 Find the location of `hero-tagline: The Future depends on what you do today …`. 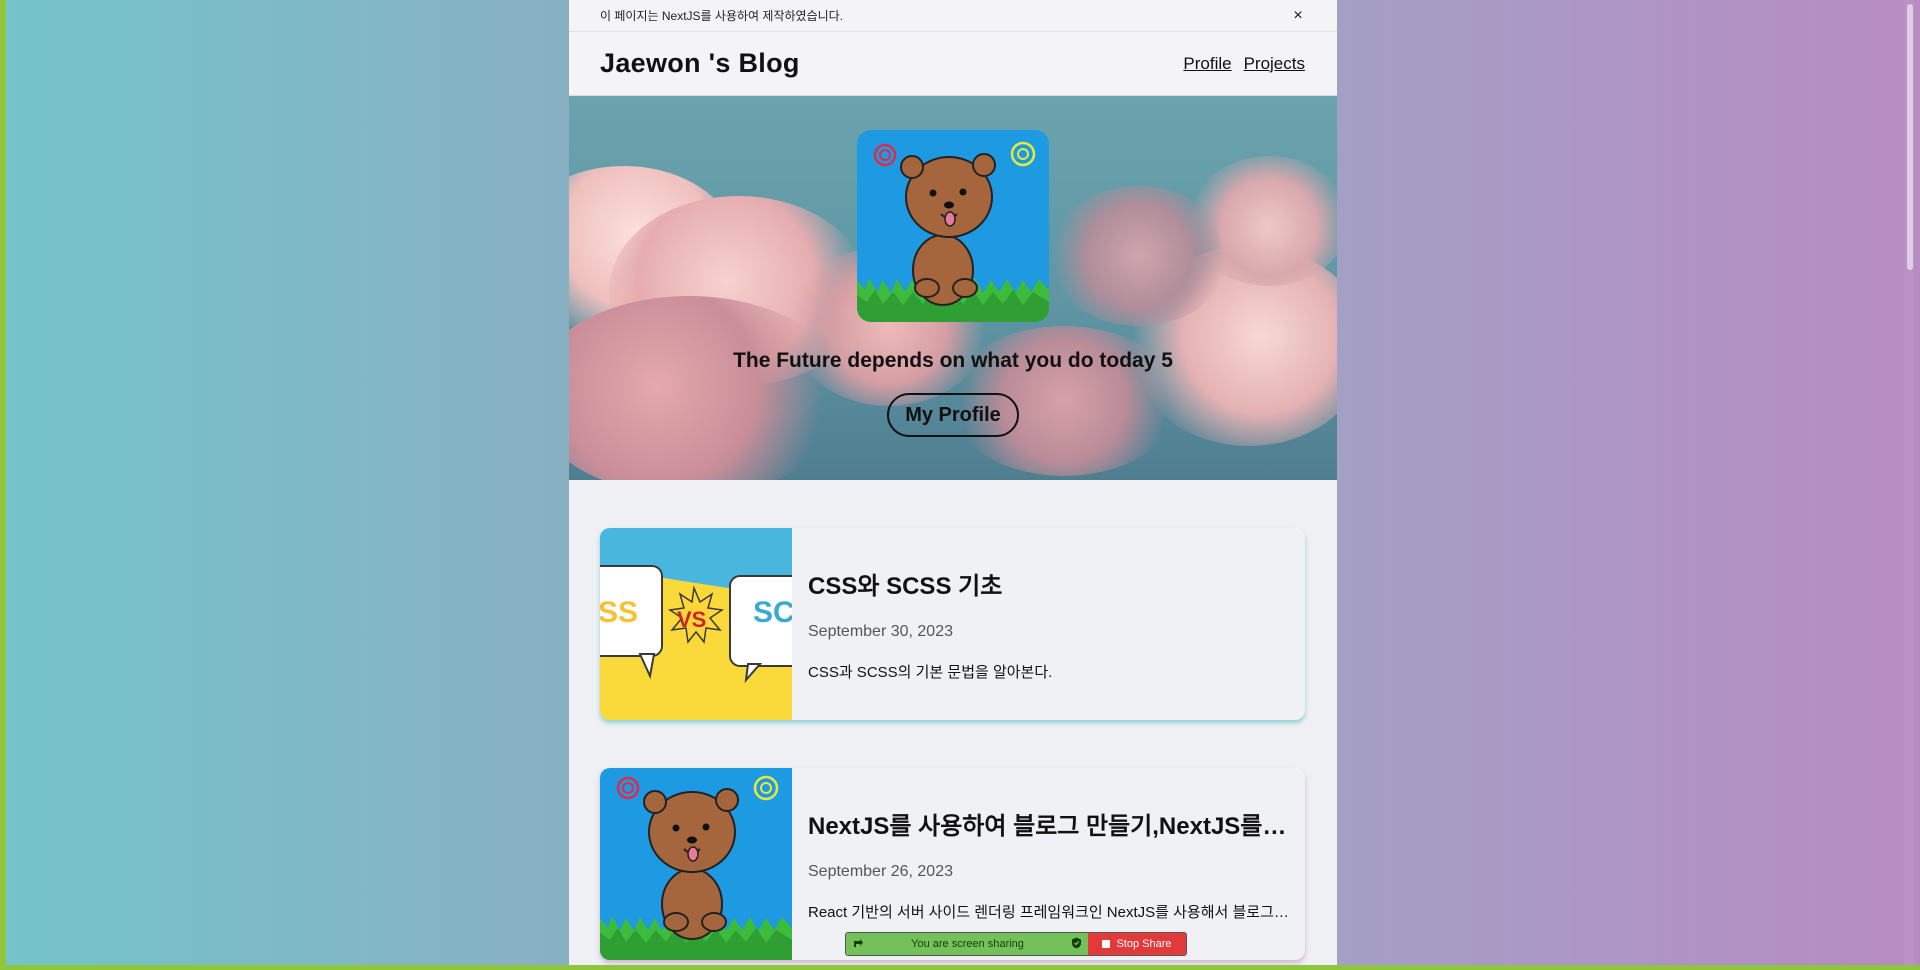

hero-tagline: The Future depends on what you do today … is located at coordinates (953, 360).